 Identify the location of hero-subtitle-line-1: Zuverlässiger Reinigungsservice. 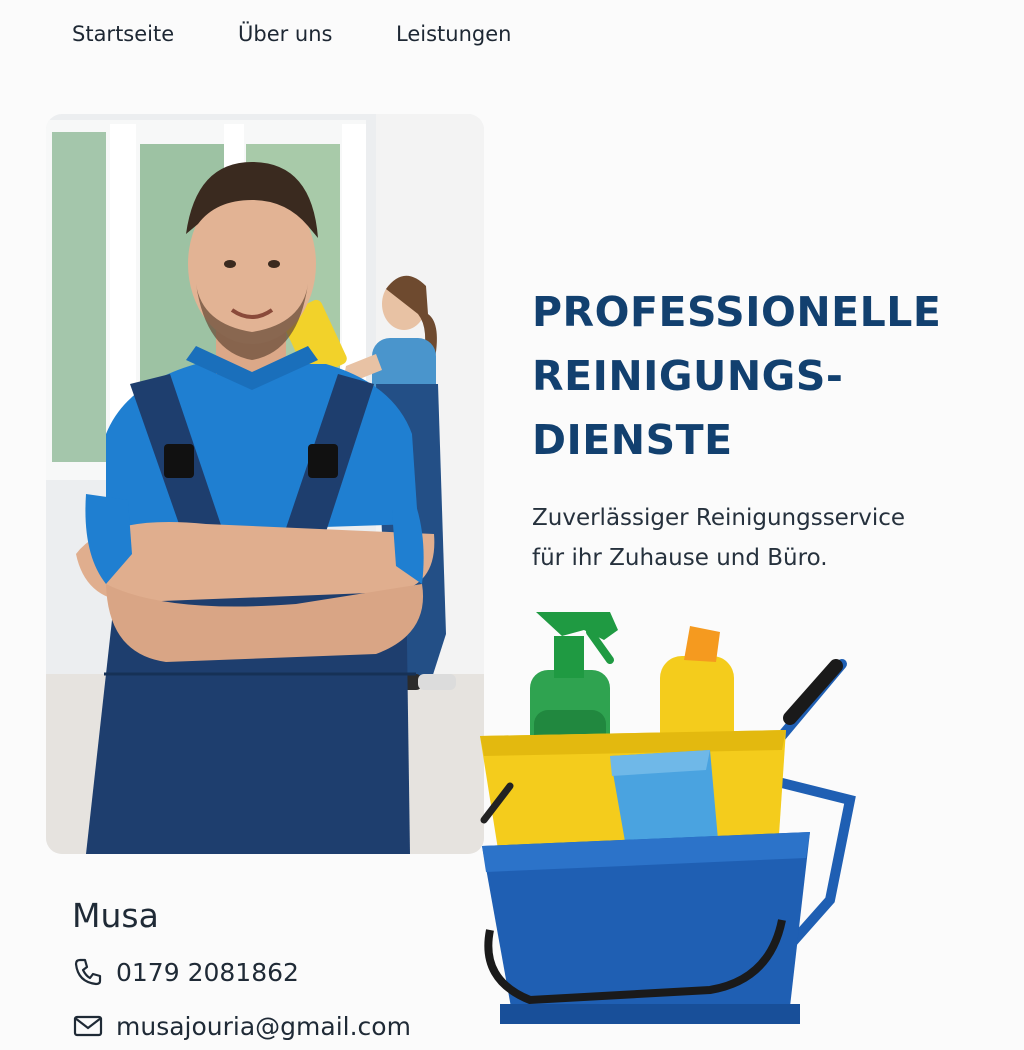
(719, 518).